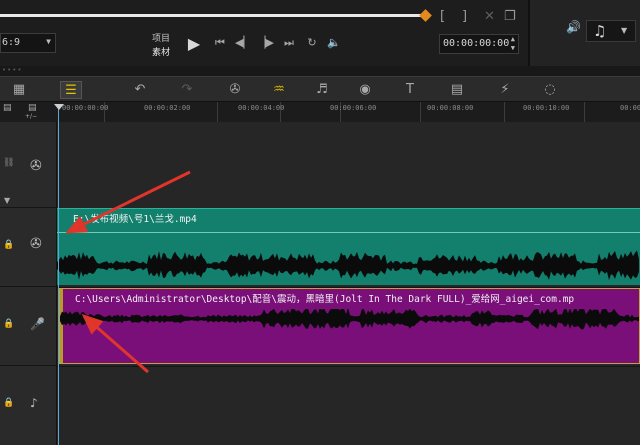 This screenshot has height=445, width=640. What do you see at coordinates (289, 43) in the screenshot?
I see `end-icon: ⏭` at bounding box center [289, 43].